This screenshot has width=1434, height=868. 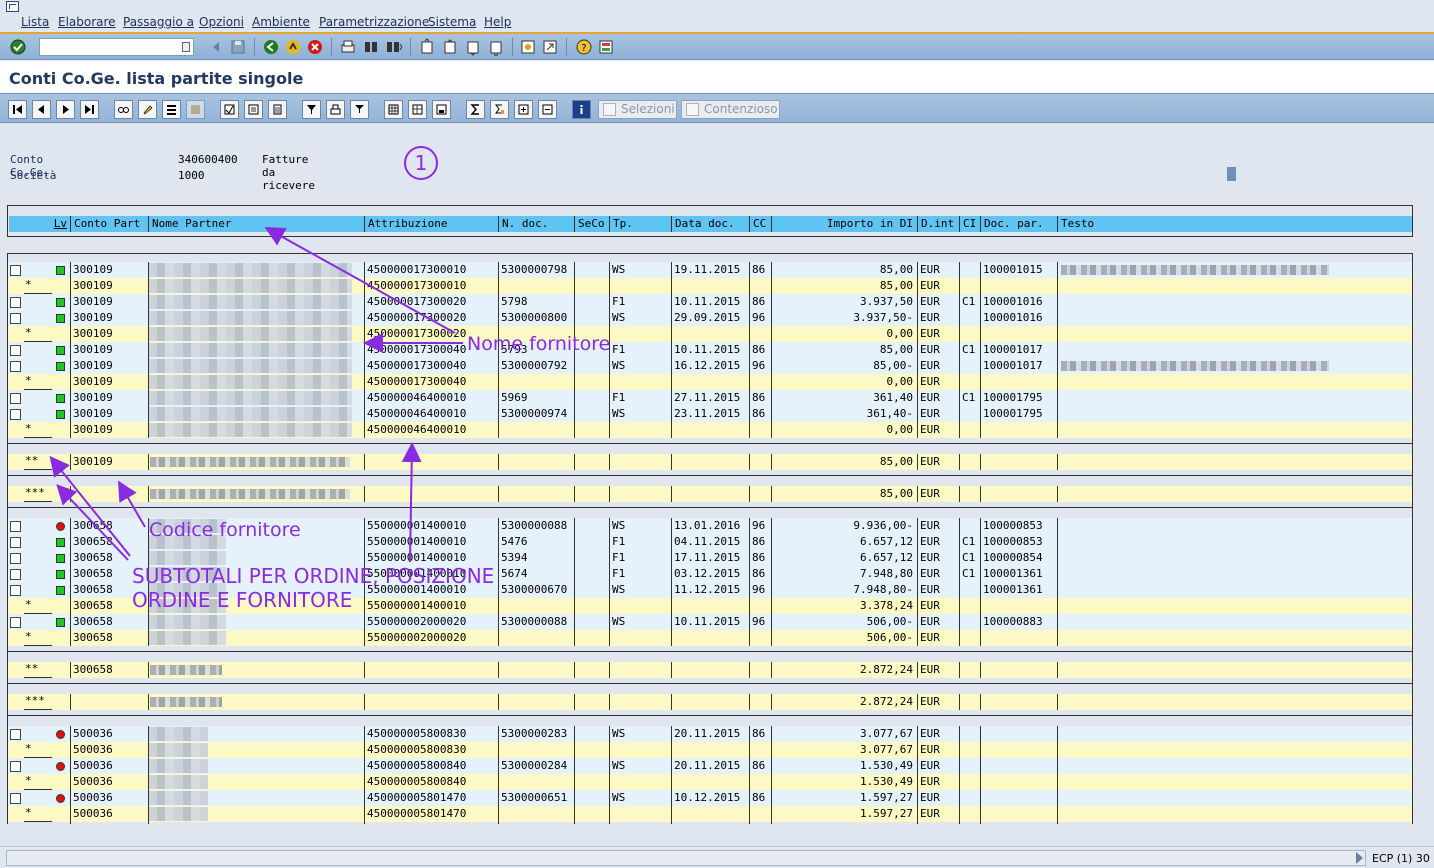 I want to click on save-layout-button, so click(x=441, y=109).